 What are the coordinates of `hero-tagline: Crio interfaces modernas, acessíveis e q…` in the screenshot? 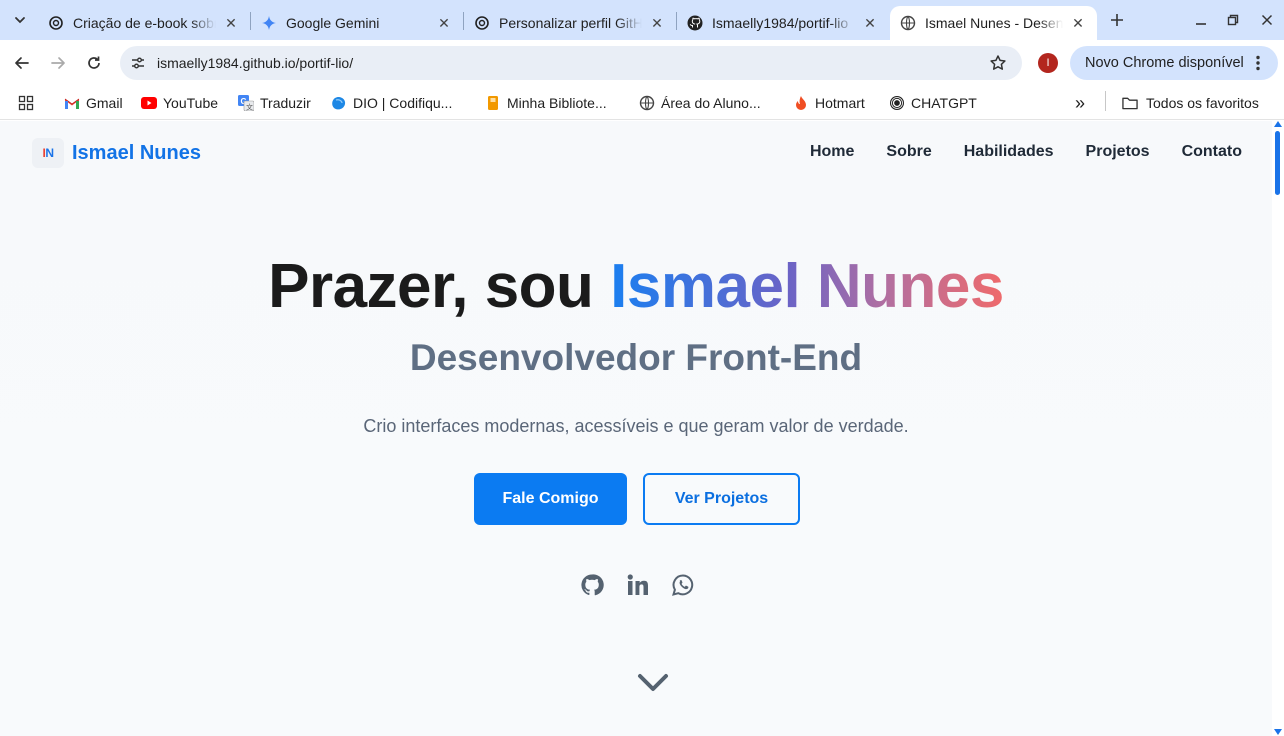 It's located at (636, 426).